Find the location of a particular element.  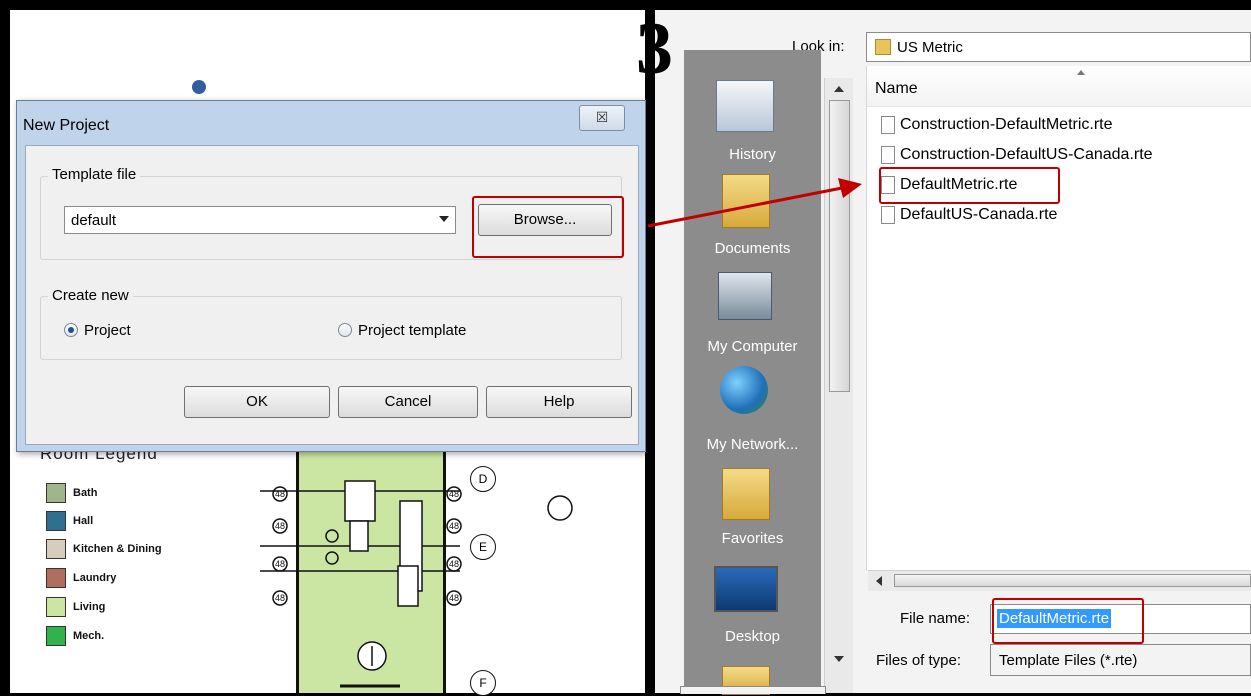

red-arrow-overlay is located at coordinates (754, 203).